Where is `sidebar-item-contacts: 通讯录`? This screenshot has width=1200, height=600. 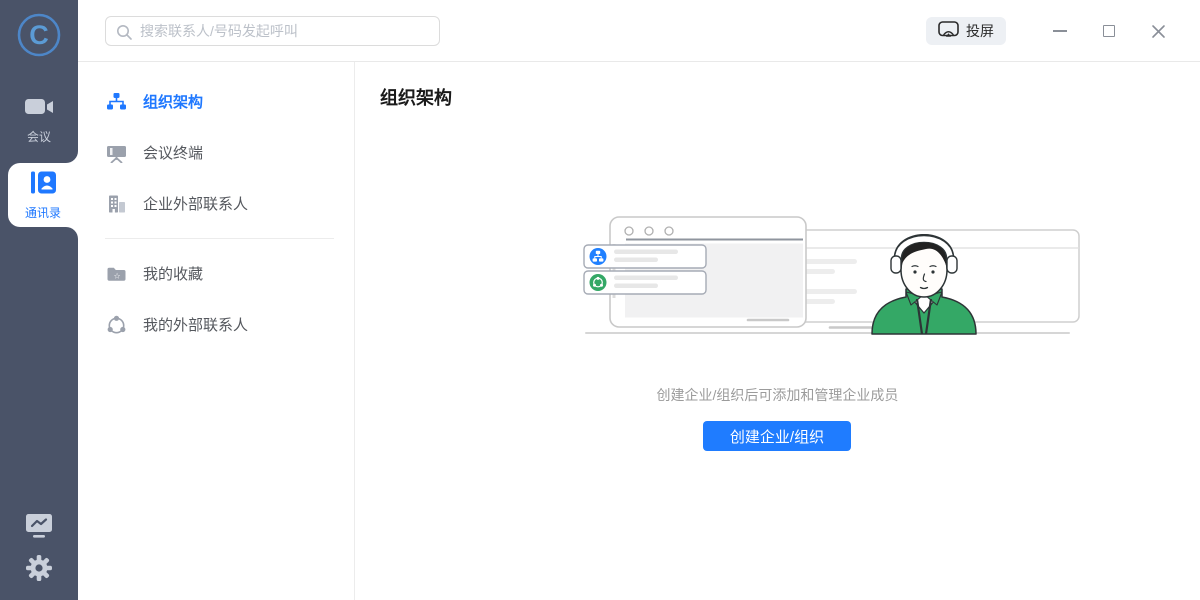 sidebar-item-contacts: 通讯录 is located at coordinates (43, 195).